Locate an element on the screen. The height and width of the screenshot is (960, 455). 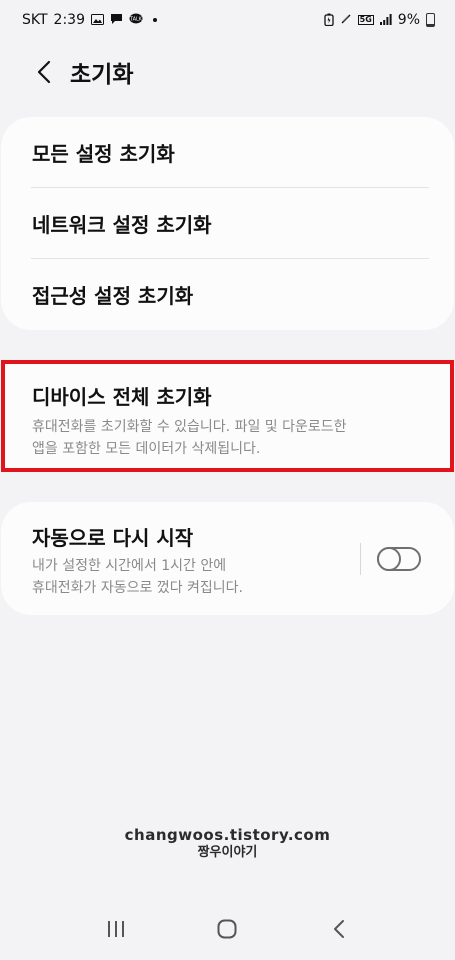
time-label: 2:39 is located at coordinates (69, 20).